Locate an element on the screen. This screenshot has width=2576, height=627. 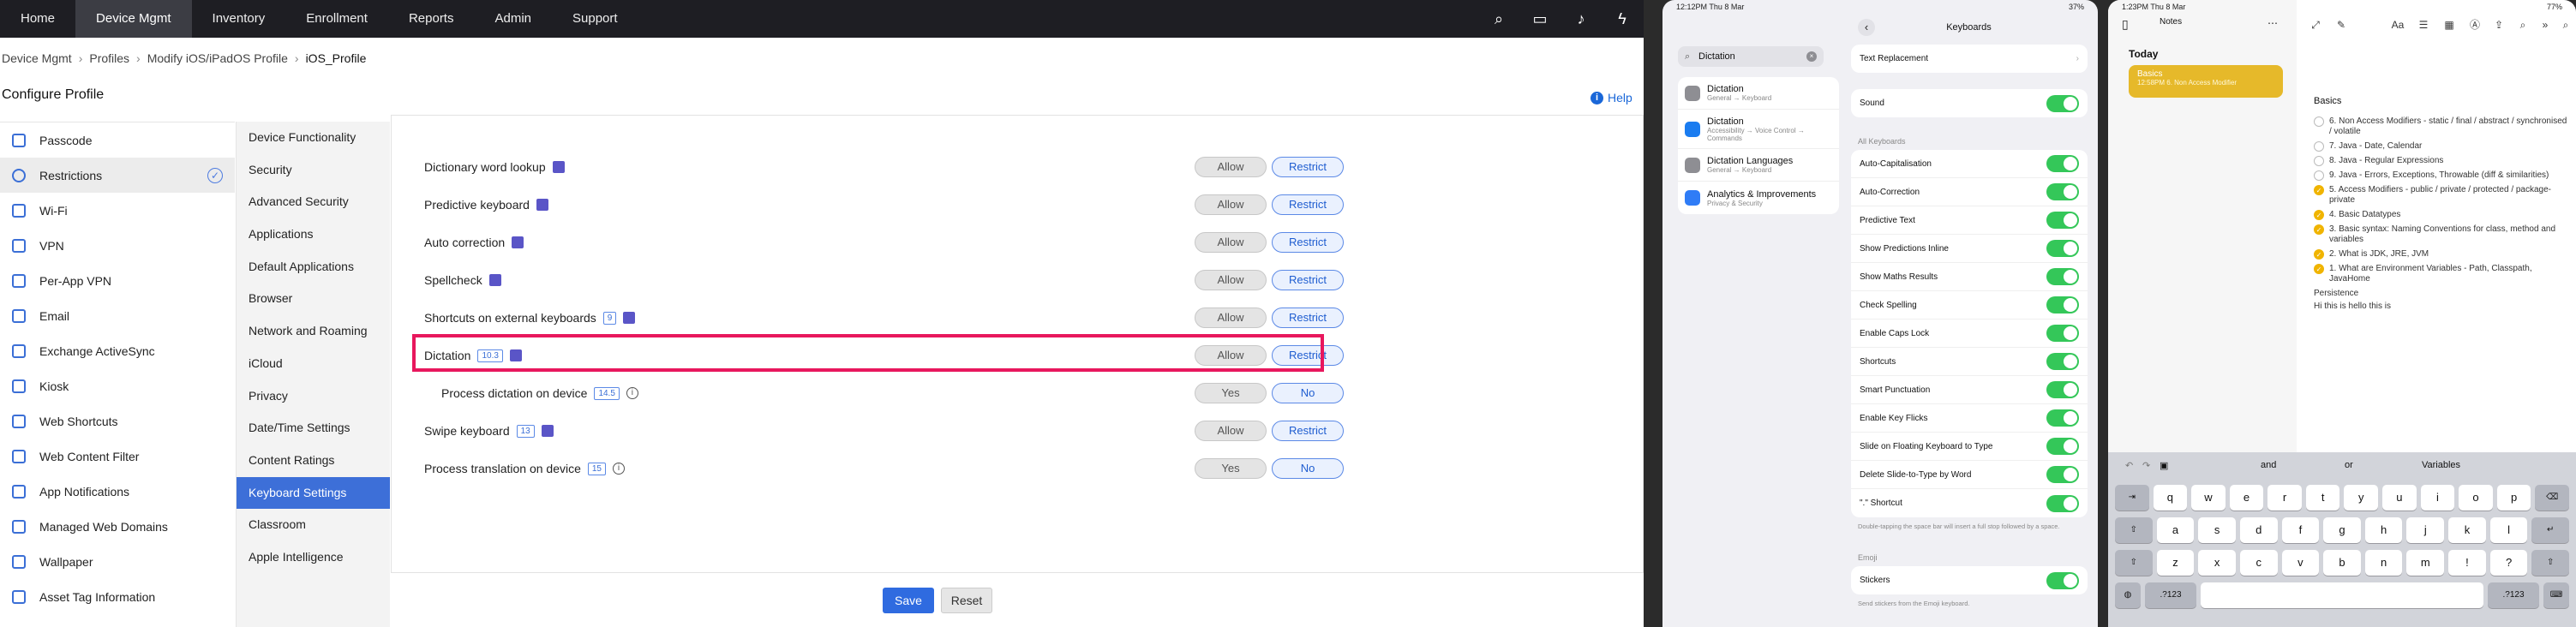
key: z is located at coordinates (2175, 563).